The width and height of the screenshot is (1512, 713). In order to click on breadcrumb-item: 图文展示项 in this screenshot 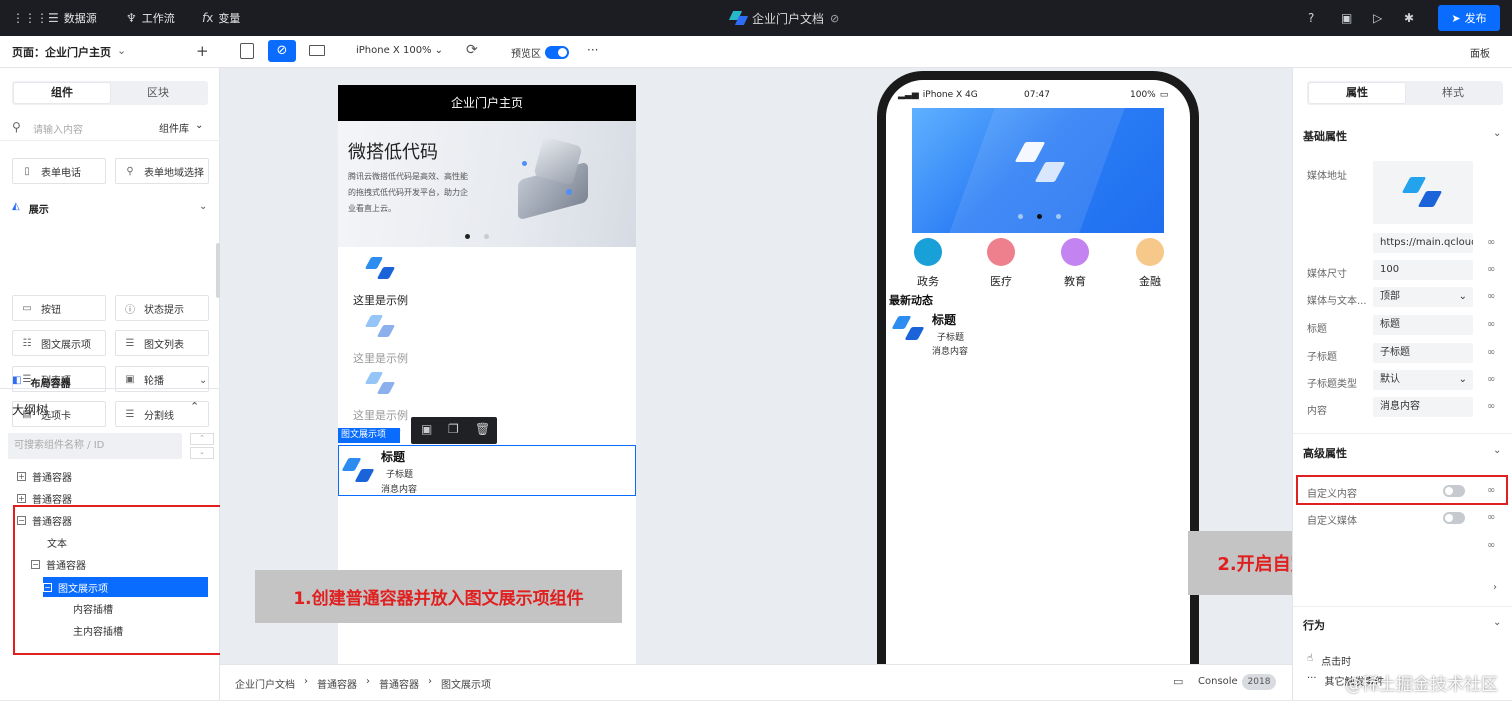, I will do `click(466, 683)`.